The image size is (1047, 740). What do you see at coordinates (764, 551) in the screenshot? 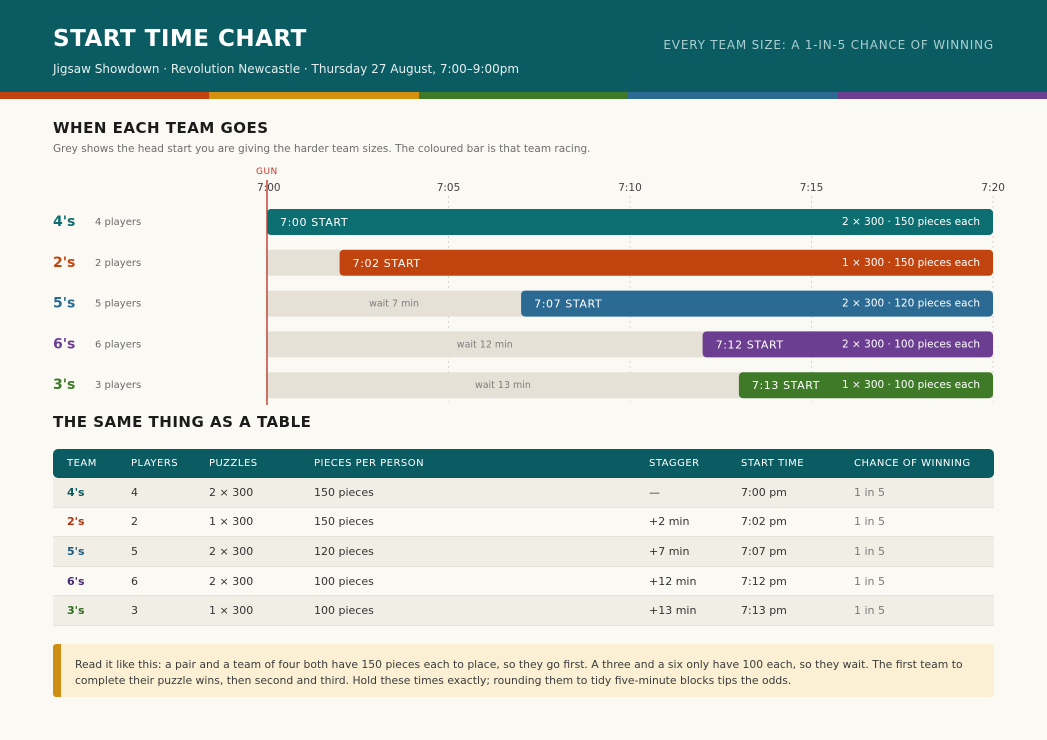
I see `cell-start-time: 7:07 pm` at bounding box center [764, 551].